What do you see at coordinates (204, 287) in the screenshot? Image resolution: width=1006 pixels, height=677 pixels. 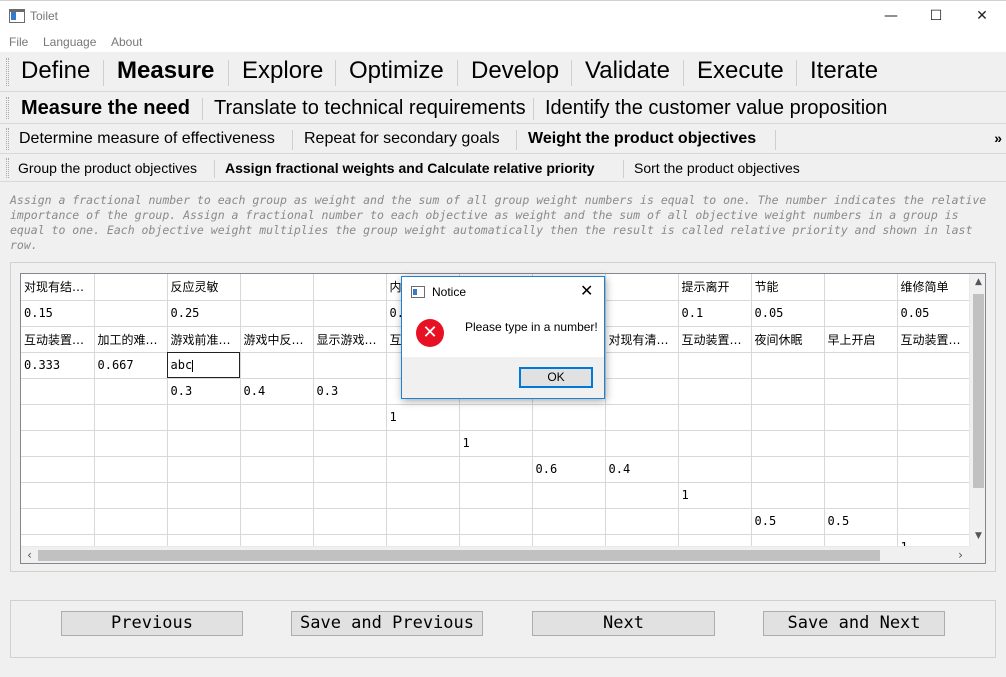 I see `grid-cell: 反应灵敏` at bounding box center [204, 287].